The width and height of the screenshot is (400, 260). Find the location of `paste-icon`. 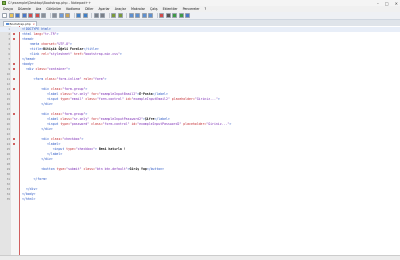

paste-icon is located at coordinates (67, 15).